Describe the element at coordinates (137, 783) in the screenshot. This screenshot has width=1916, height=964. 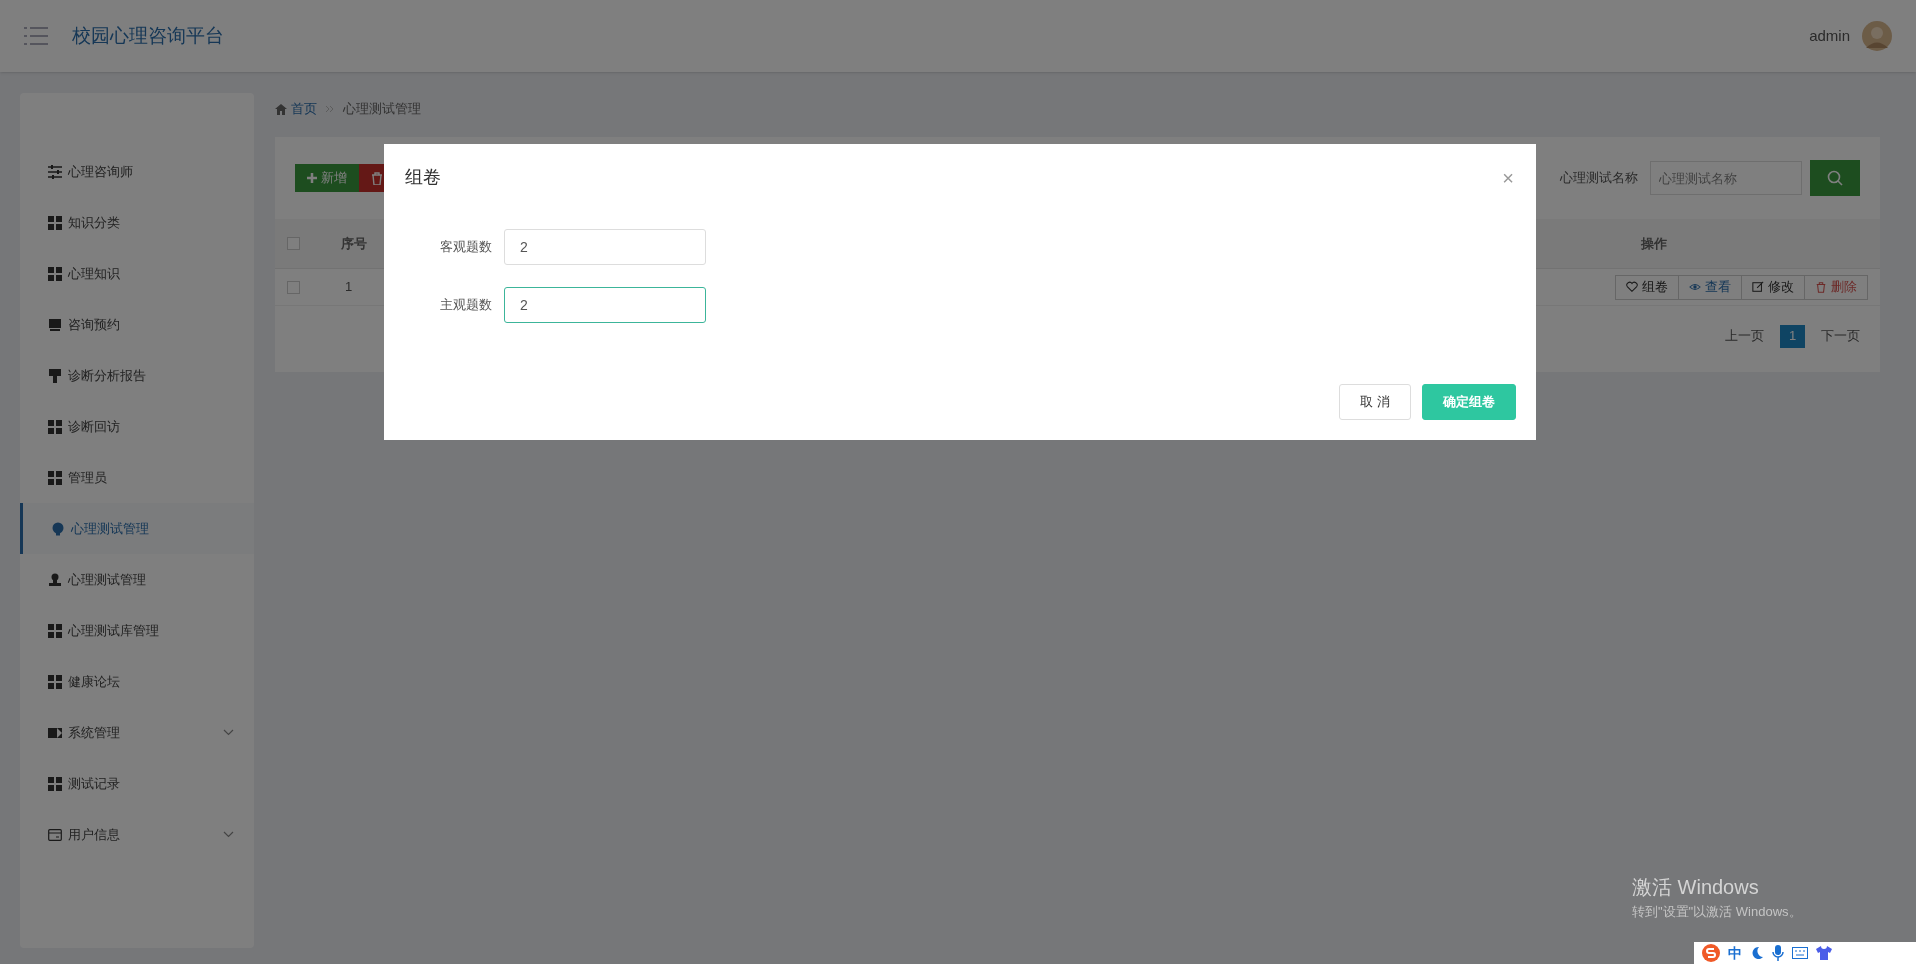
I see `sidebar-item: 测试记录` at that location.